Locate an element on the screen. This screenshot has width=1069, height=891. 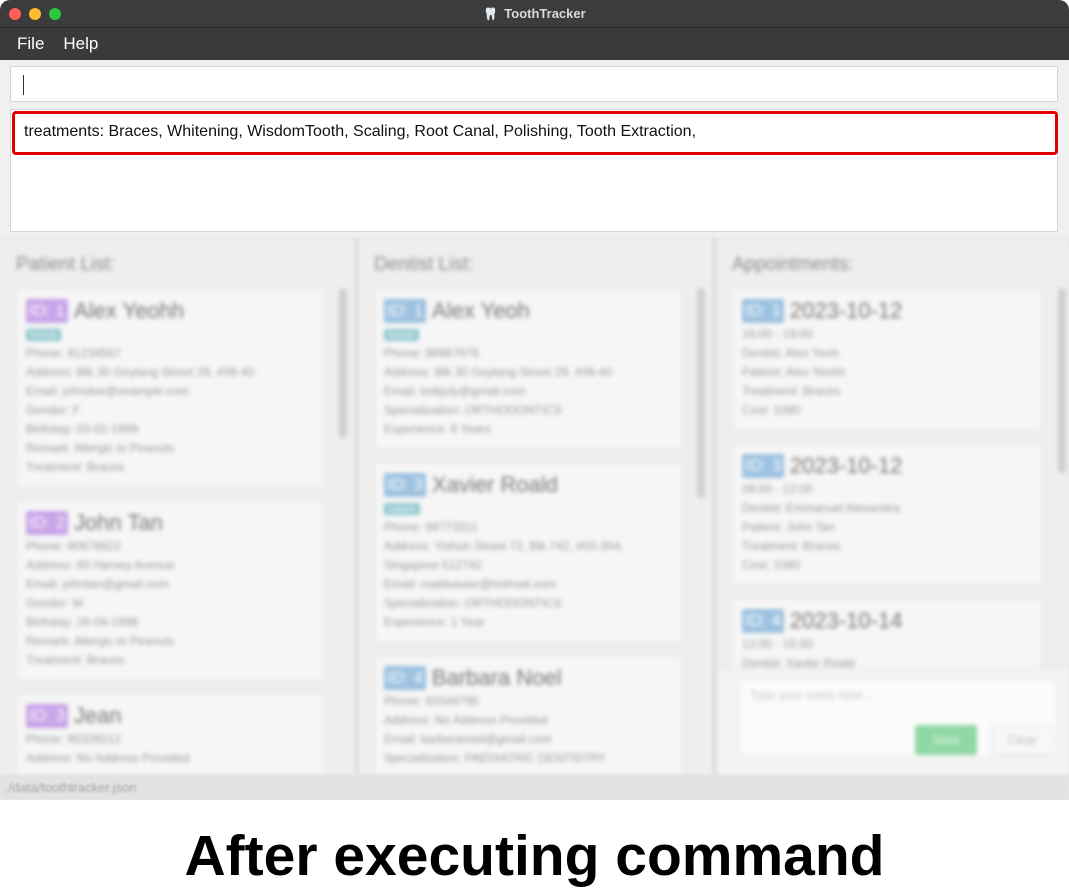
dentist-name: Xavier Roald is located at coordinates (494, 484).